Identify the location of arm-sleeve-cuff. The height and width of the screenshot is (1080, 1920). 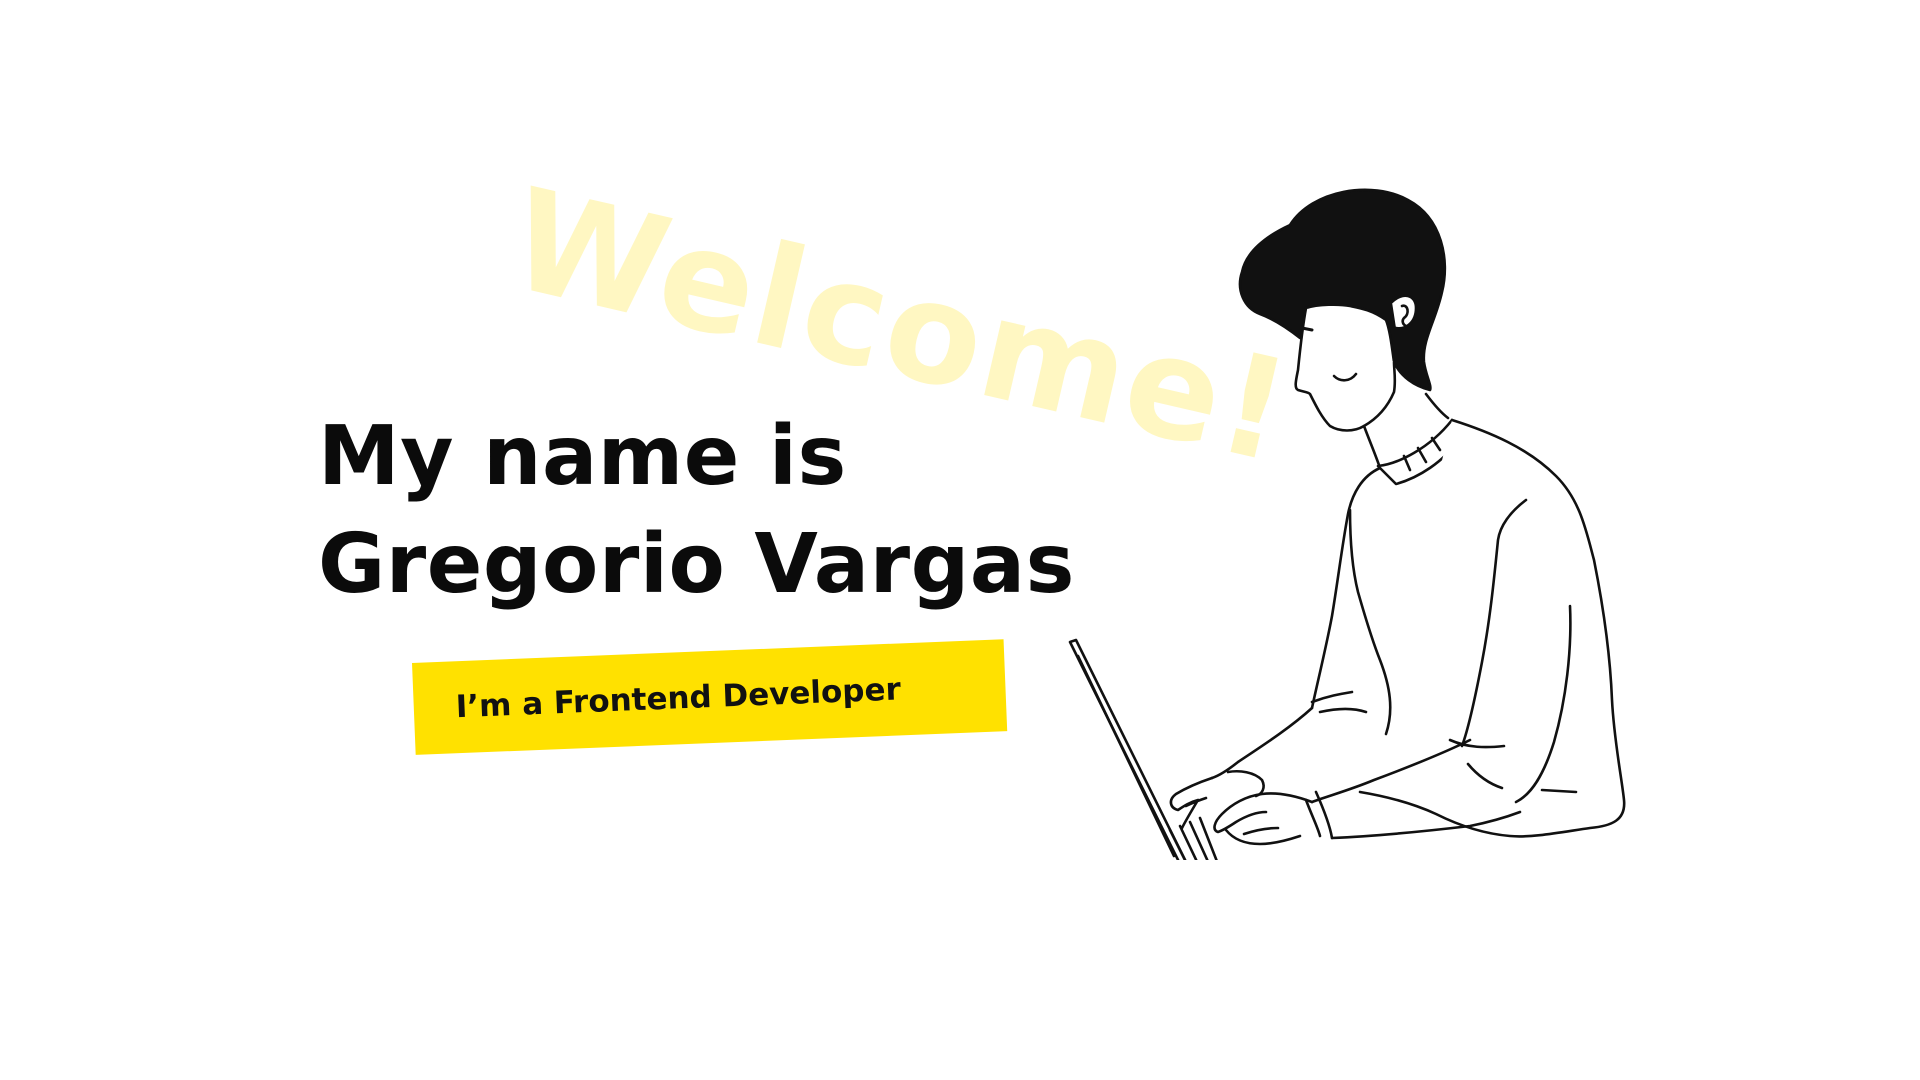
(1339, 702).